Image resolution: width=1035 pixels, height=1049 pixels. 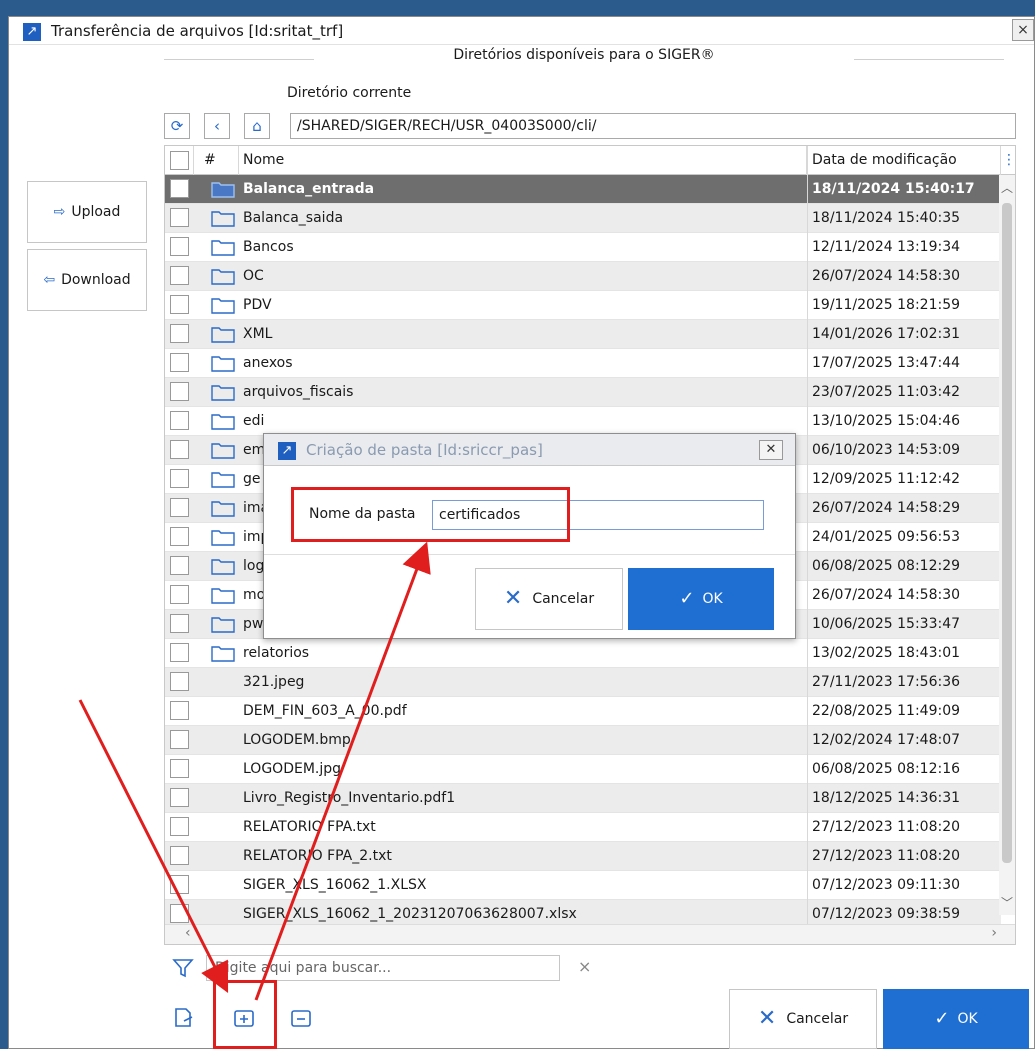 What do you see at coordinates (583, 740) in the screenshot?
I see `file-row: LOGODEM.bmp 12/02/2024 17:48:07` at bounding box center [583, 740].